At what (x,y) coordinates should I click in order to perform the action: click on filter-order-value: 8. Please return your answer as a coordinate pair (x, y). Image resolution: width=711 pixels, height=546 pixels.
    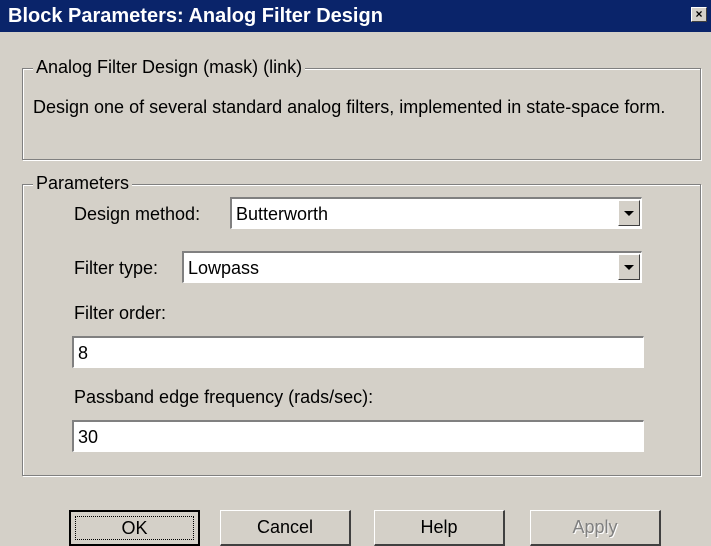
    Looking at the image, I should click on (83, 353).